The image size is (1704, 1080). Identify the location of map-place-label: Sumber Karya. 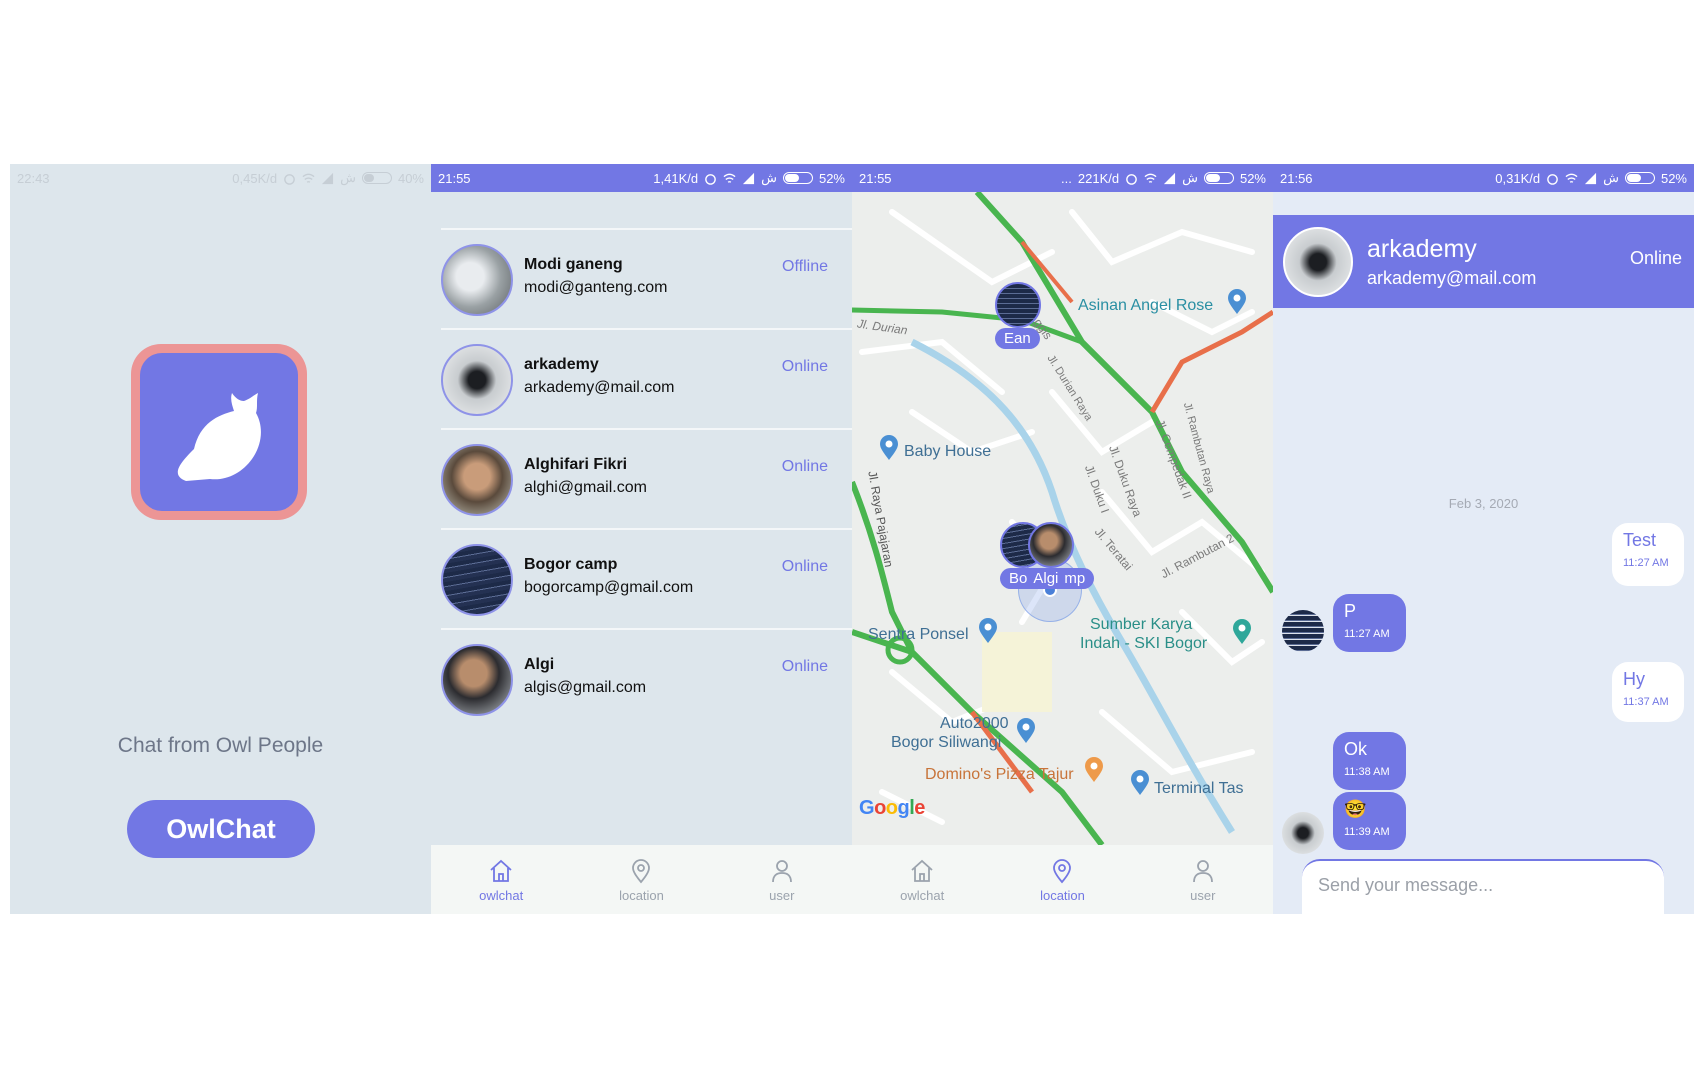
(1141, 624).